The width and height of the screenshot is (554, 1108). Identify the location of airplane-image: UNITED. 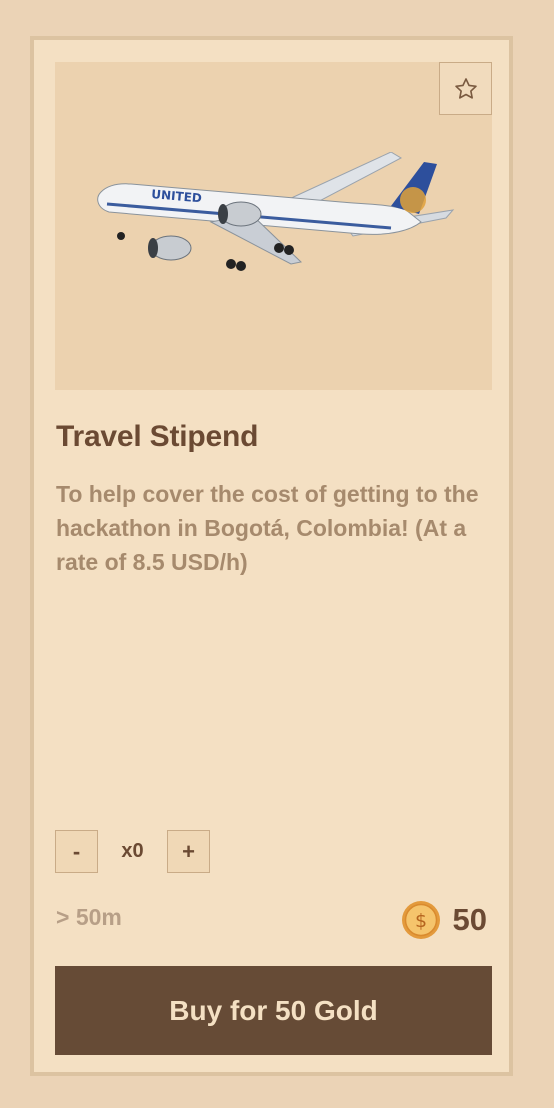
(276, 211).